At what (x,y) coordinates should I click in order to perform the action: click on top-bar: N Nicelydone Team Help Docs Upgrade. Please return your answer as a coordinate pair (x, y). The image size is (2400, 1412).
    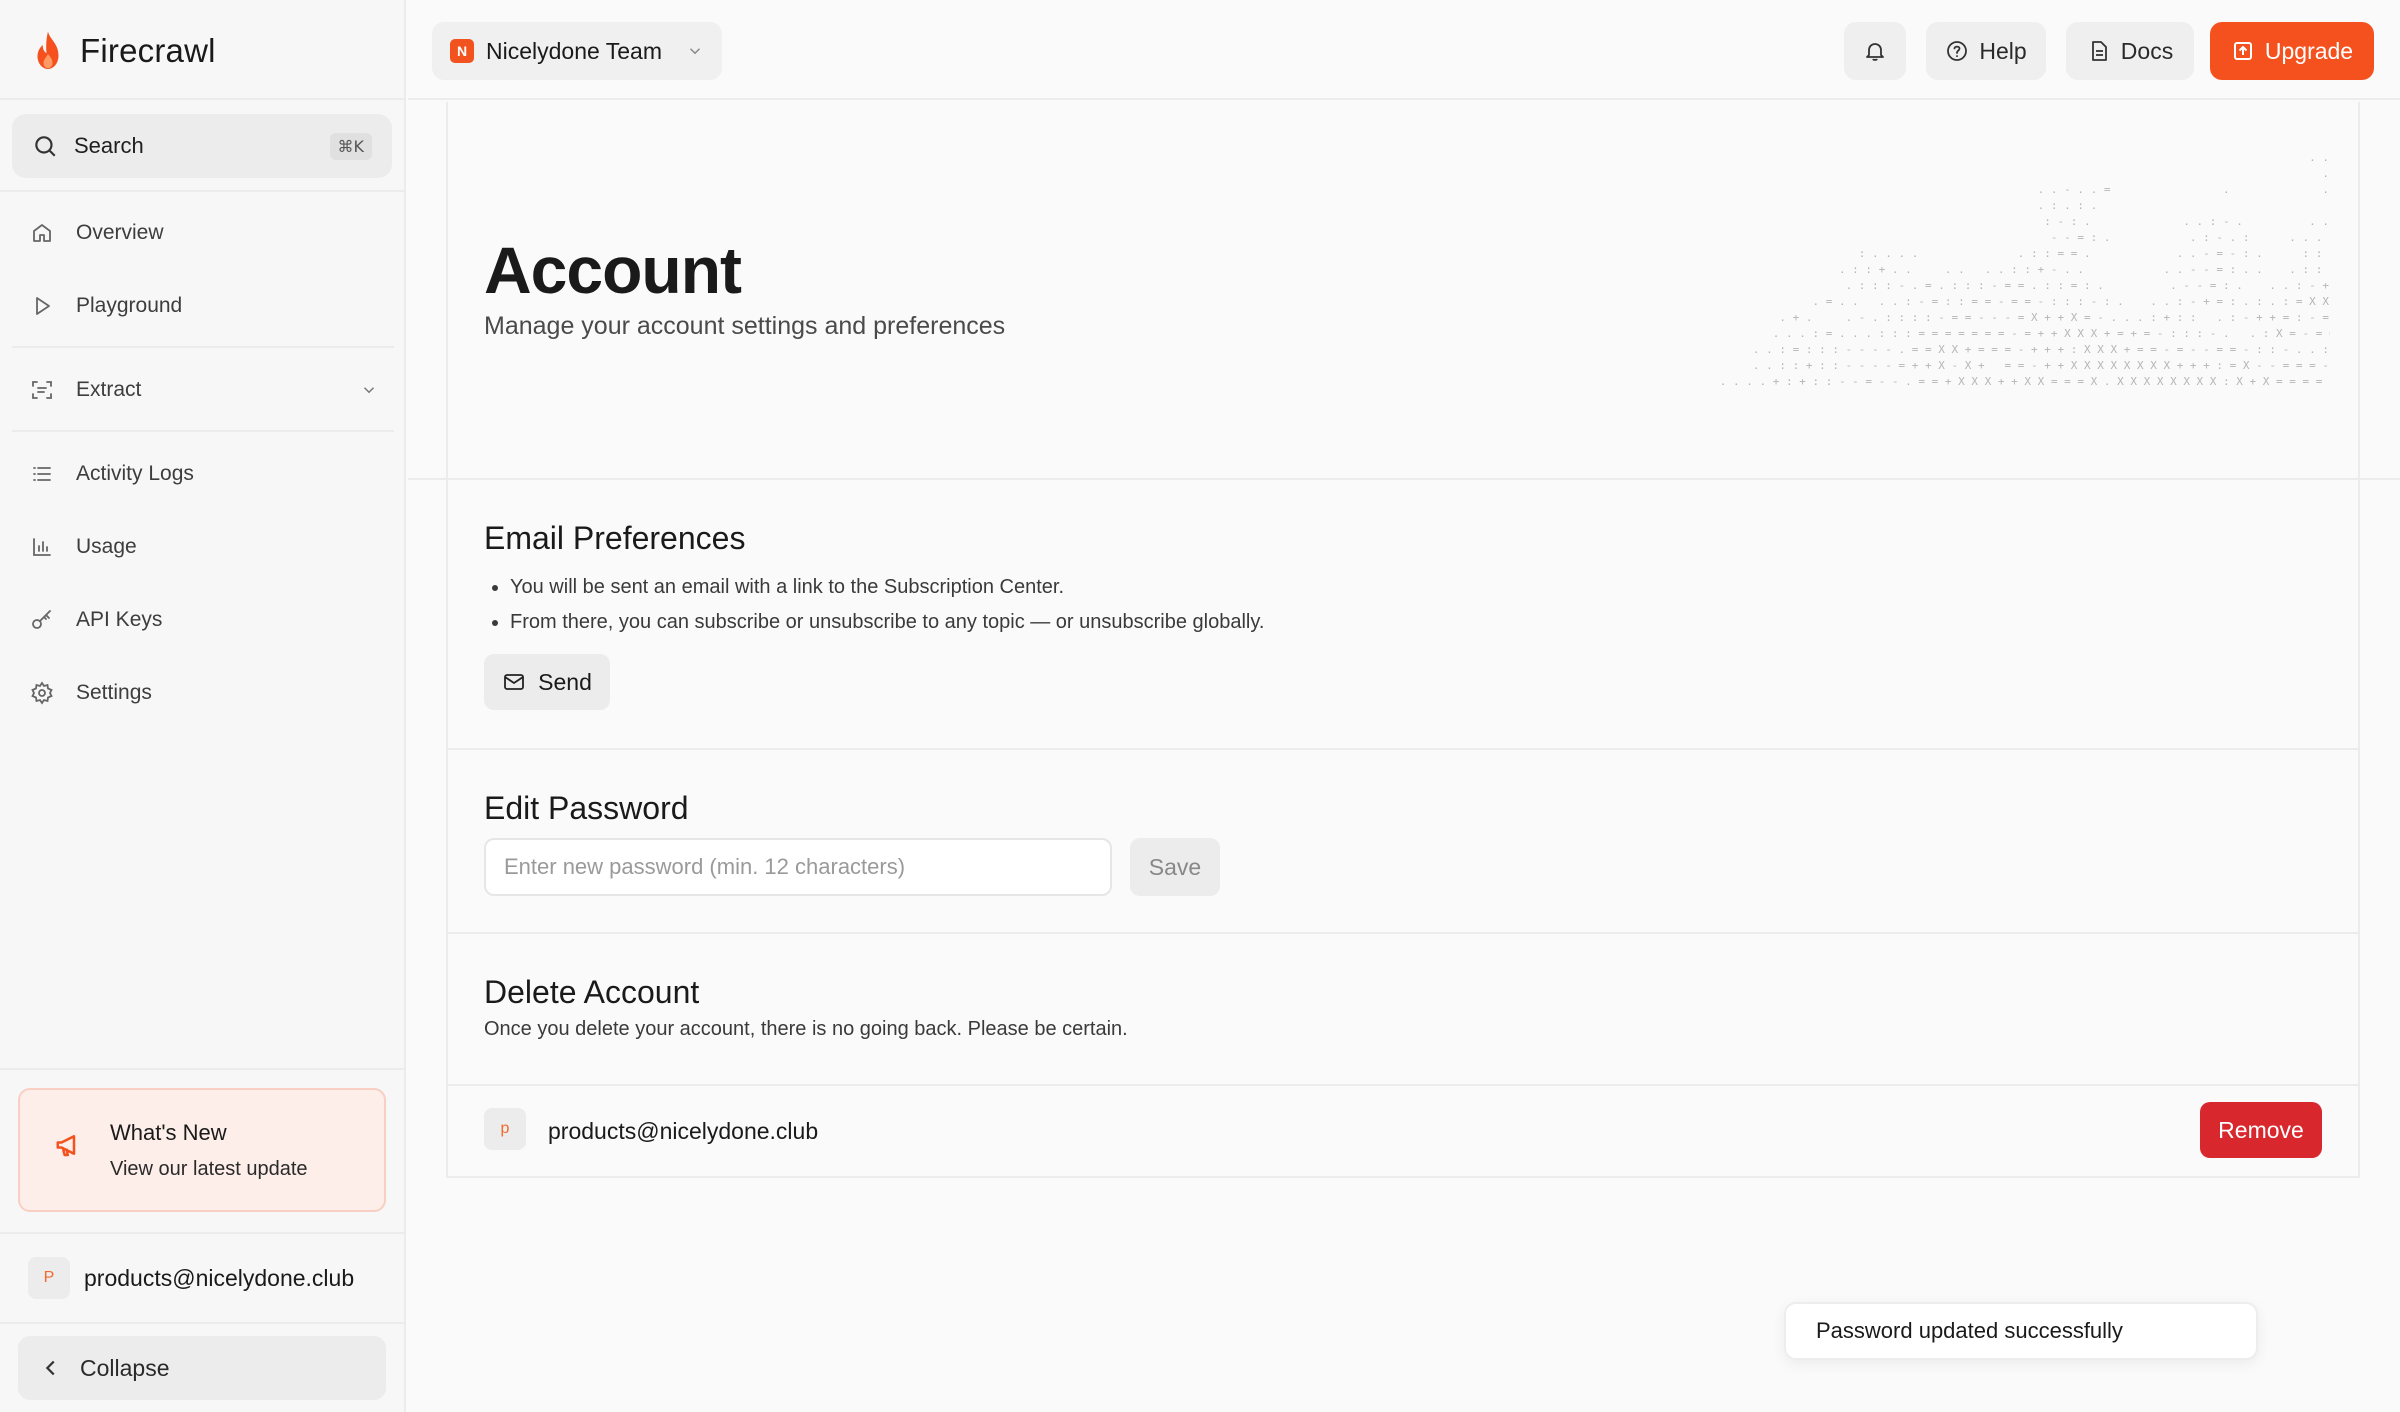
    Looking at the image, I should click on (1404, 50).